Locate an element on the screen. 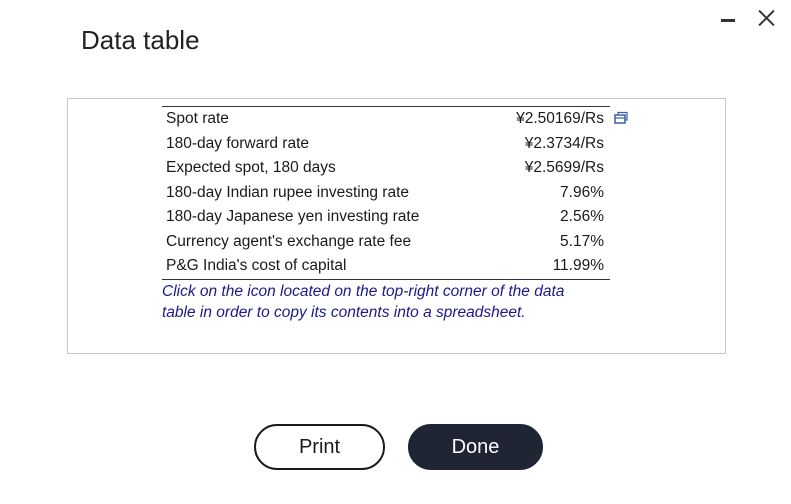  table-row: P&G India's cost of capital 11.99% is located at coordinates (386, 266).